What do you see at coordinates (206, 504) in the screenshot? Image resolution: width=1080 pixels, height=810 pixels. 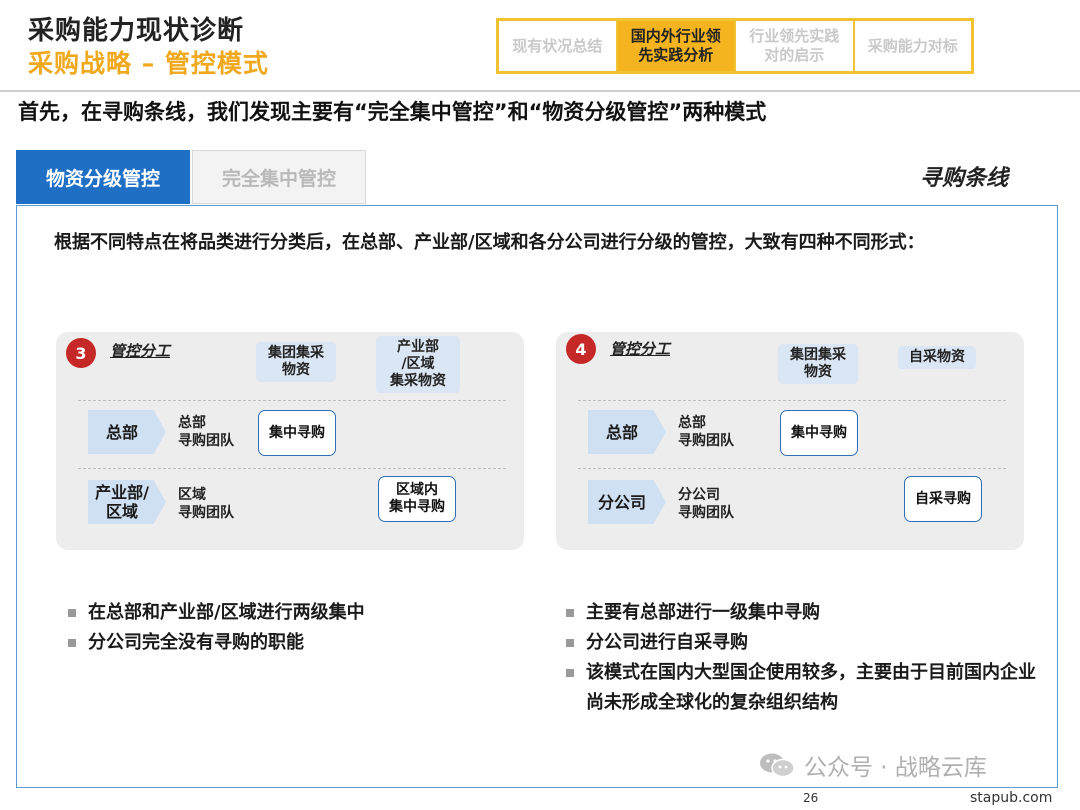 I see `team-label-division: 区域 寻购团队` at bounding box center [206, 504].